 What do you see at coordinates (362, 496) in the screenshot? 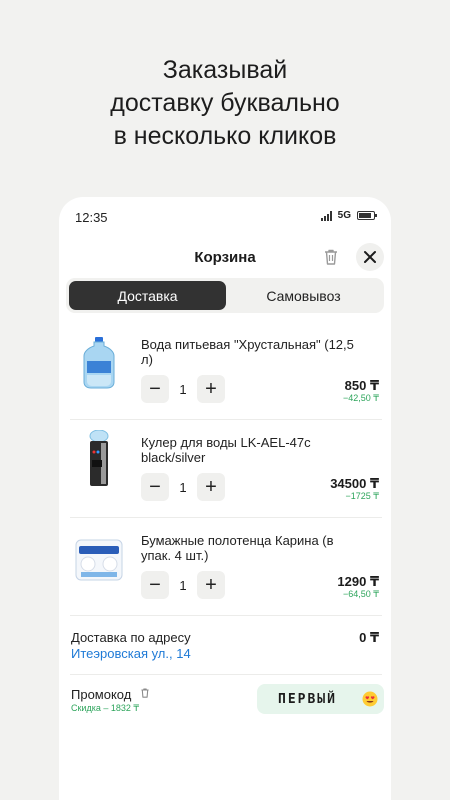
I see `item-discount: −1725 ₸` at bounding box center [362, 496].